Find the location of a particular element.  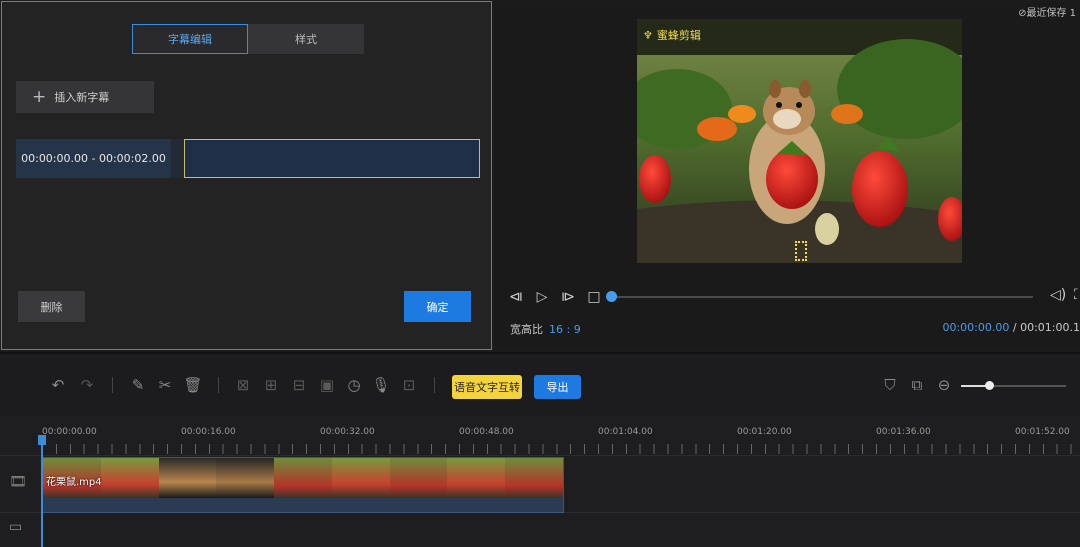

export-button: 导出 is located at coordinates (557, 387).